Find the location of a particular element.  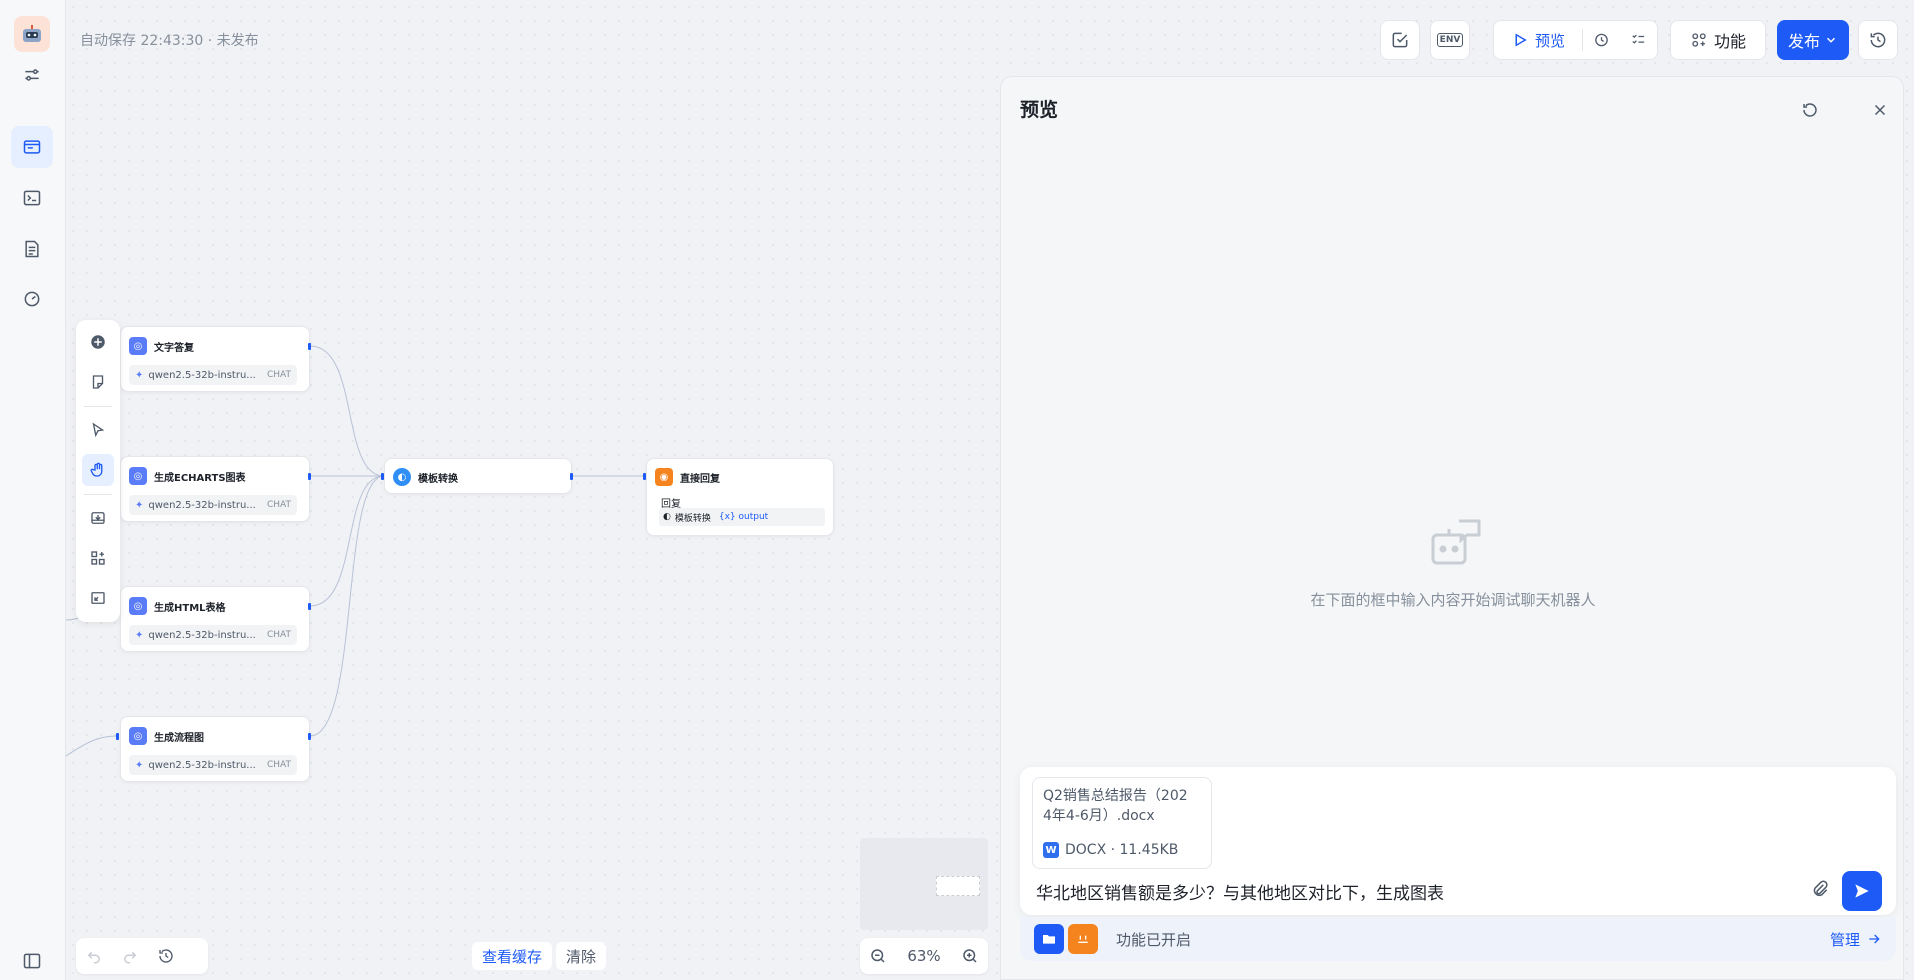

clear-button: 清除 is located at coordinates (581, 956).